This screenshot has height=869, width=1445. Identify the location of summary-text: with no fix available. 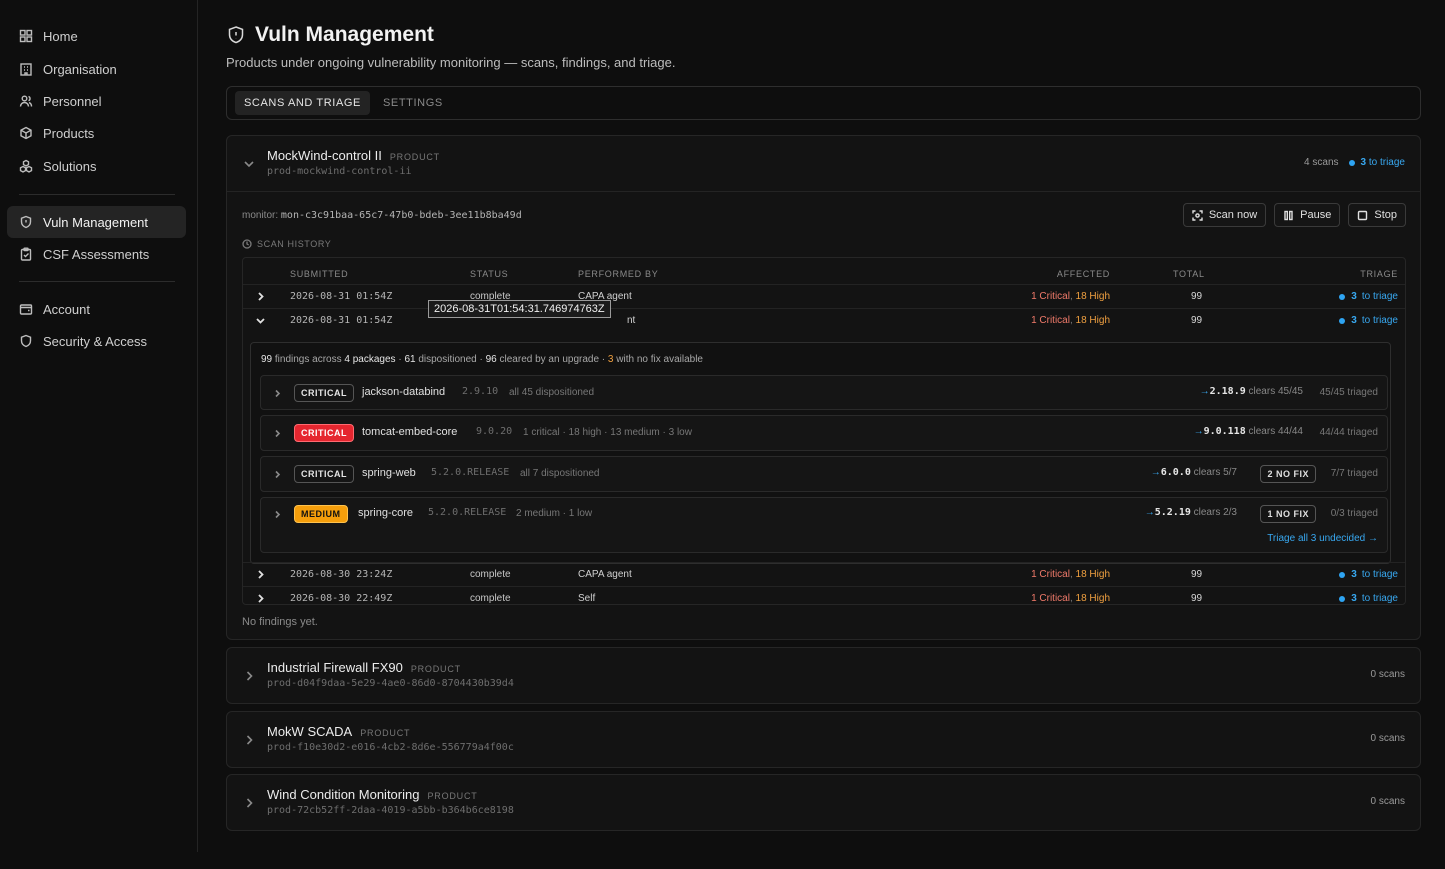
(658, 359).